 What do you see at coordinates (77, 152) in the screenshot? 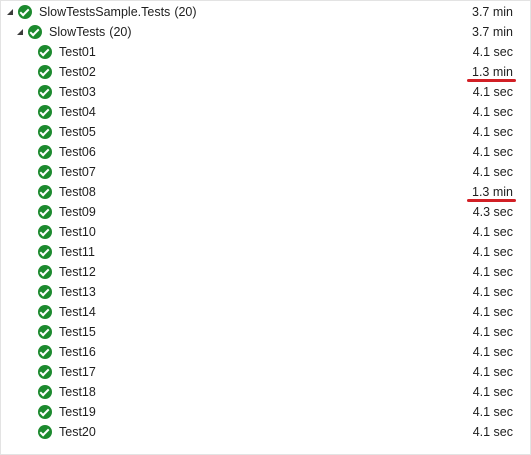
I see `test-name: Test06` at bounding box center [77, 152].